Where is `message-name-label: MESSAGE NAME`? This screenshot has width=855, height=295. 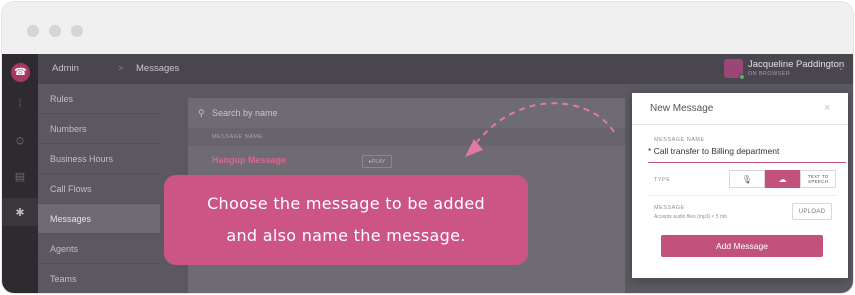
message-name-label: MESSAGE NAME is located at coordinates (679, 140).